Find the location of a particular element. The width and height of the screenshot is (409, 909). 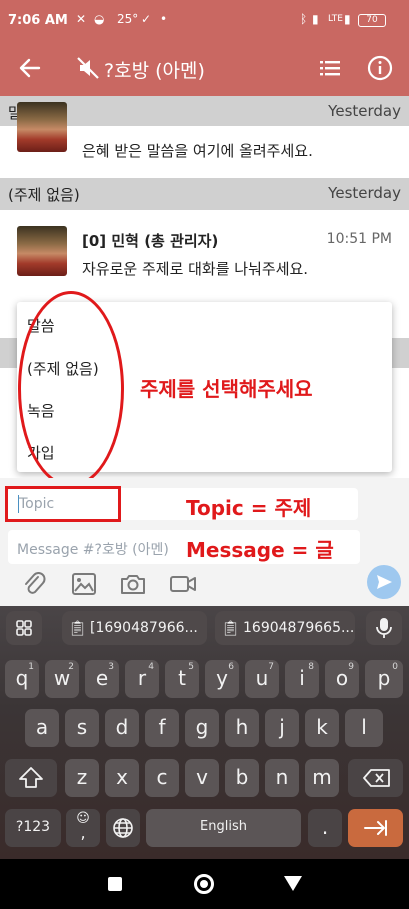

emoji-key: ☺ , is located at coordinates (83, 828).